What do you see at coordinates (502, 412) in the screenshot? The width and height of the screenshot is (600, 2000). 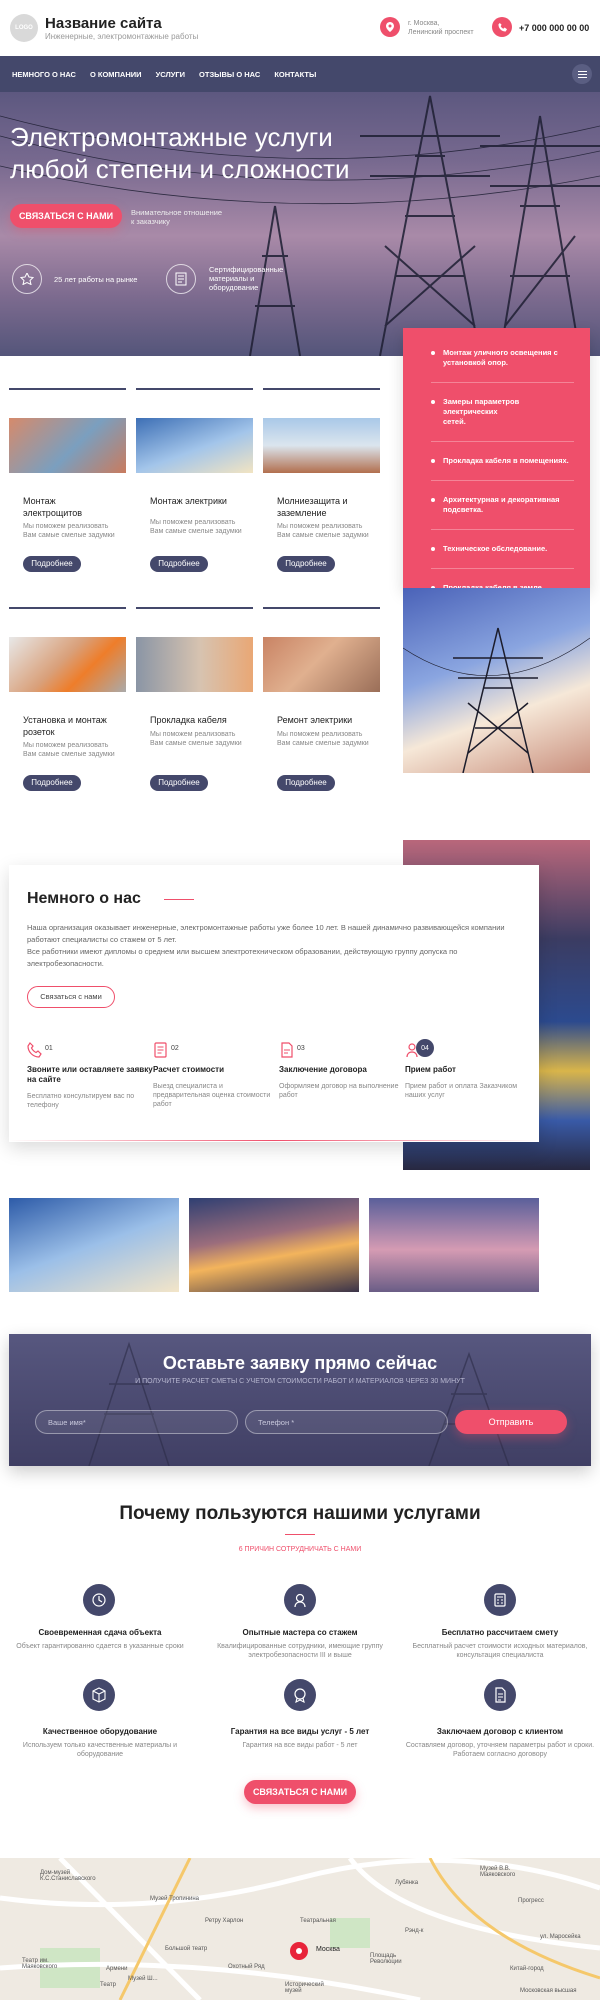 I see `service-list-item: Замеры параметров электрических сетей.` at bounding box center [502, 412].